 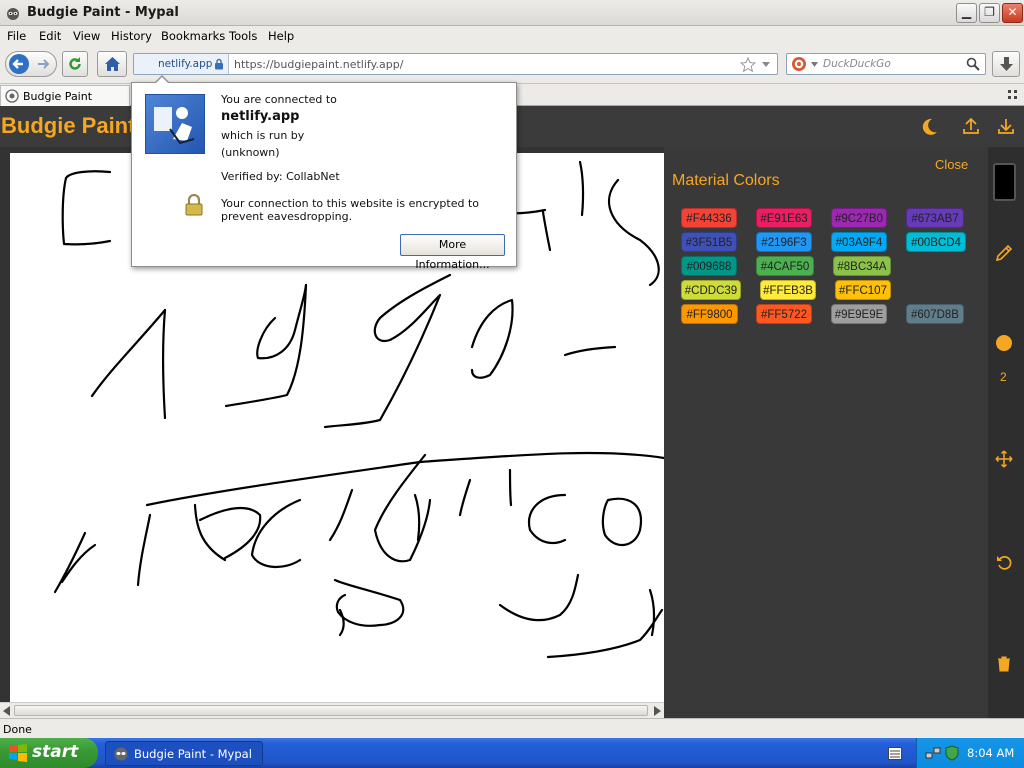 What do you see at coordinates (711, 290) in the screenshot?
I see `color-swatch: #CDDC39` at bounding box center [711, 290].